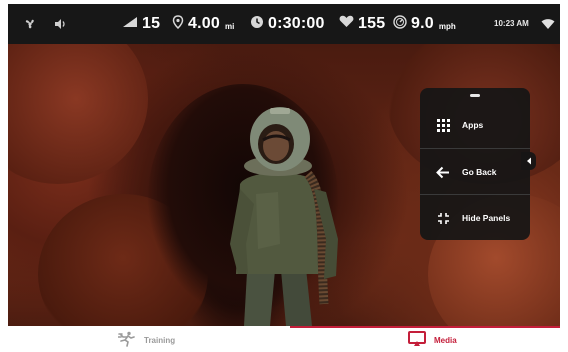 The width and height of the screenshot is (568, 352). I want to click on status-bar: 15 4.00 mi 0:30:00 155 9.0 mph 10:23 AM, so click(284, 24).